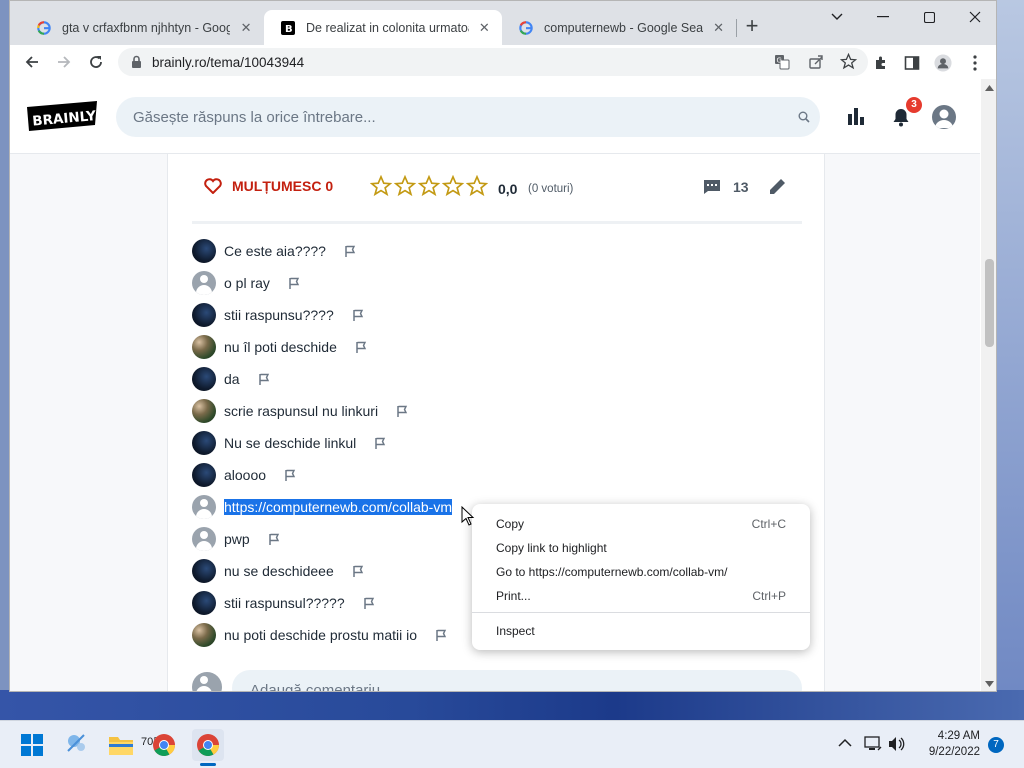  I want to click on start-button-icon, so click(32, 745).